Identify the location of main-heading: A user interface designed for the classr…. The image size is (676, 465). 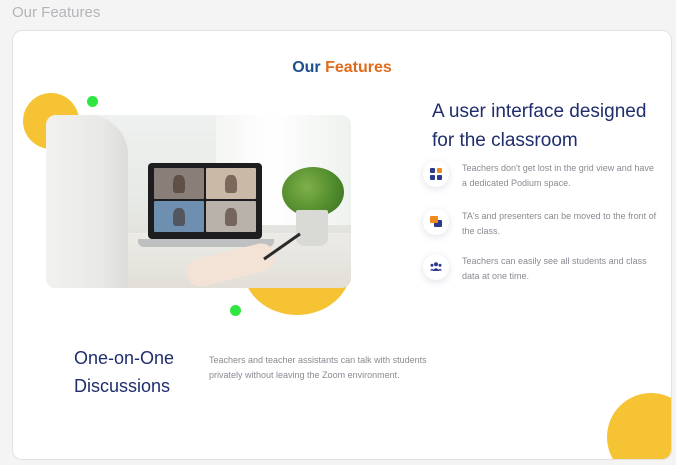
(539, 126).